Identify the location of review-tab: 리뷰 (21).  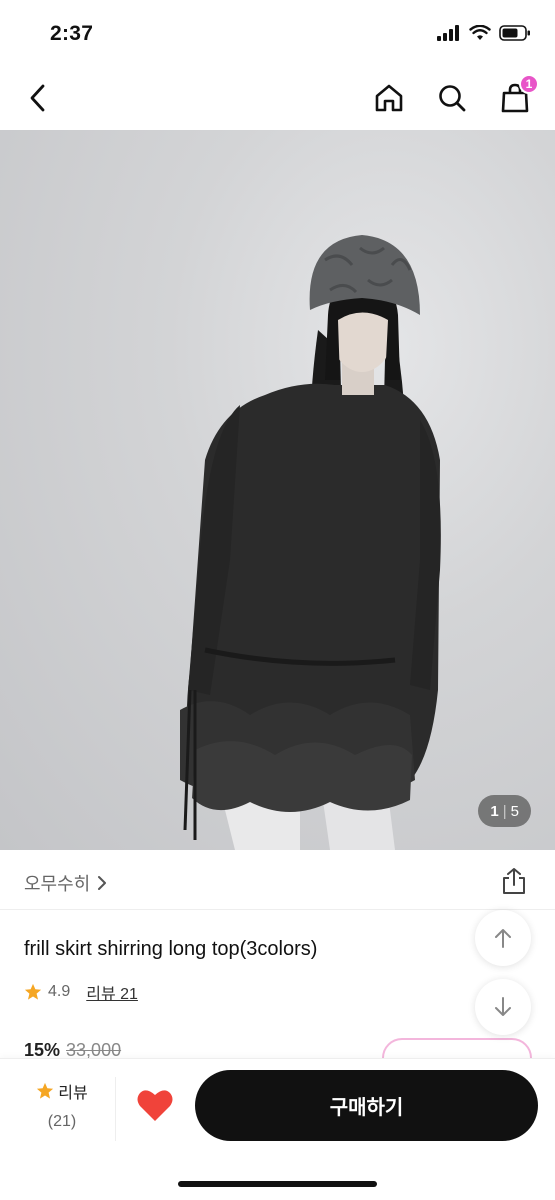
(62, 1105).